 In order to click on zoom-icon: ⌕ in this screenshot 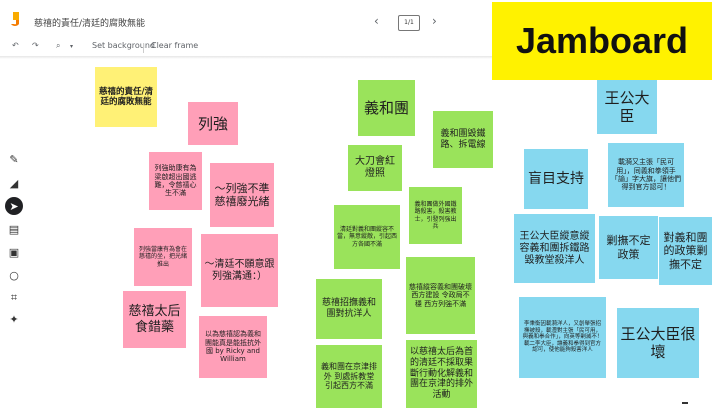, I will do `click(58, 46)`.